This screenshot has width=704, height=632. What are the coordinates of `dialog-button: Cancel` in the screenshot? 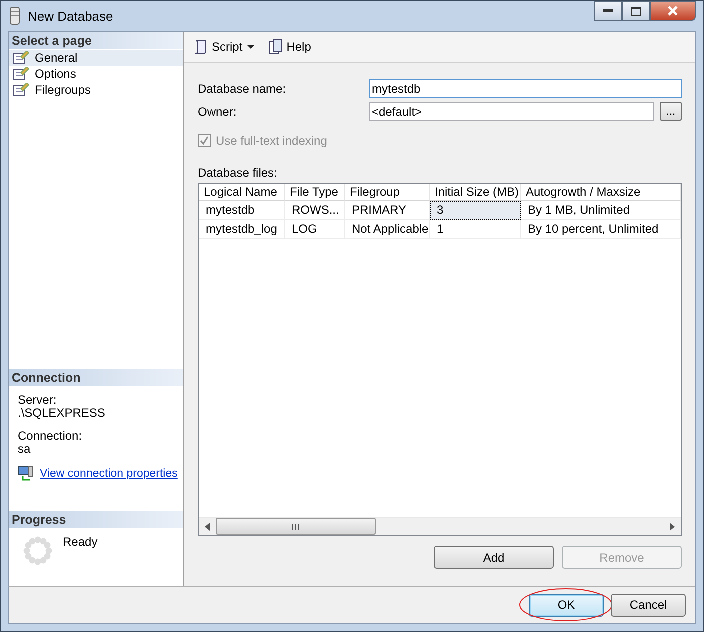 It's located at (648, 605).